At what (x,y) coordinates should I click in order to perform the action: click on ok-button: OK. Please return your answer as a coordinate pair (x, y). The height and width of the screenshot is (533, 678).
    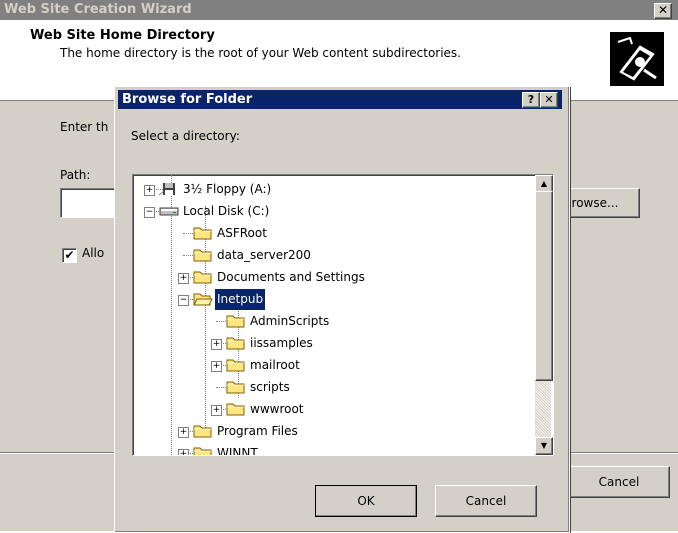
    Looking at the image, I should click on (366, 501).